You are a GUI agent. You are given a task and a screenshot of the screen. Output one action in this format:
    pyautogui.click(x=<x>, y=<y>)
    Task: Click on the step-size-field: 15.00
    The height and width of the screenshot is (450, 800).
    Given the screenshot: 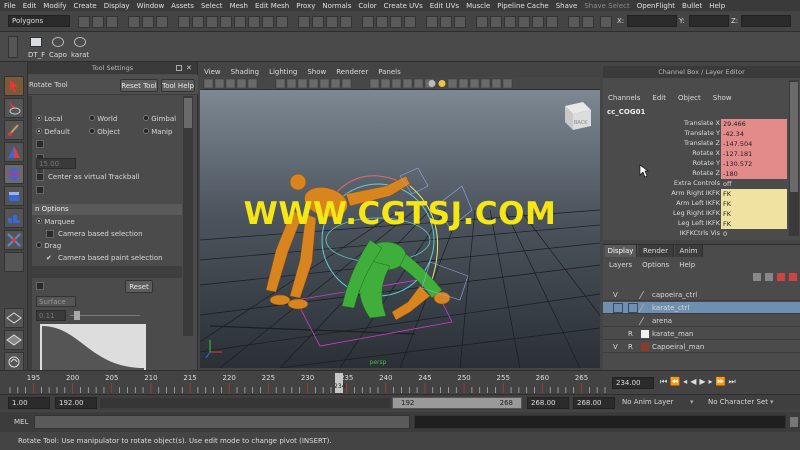 What is the action you would take?
    pyautogui.click(x=56, y=163)
    